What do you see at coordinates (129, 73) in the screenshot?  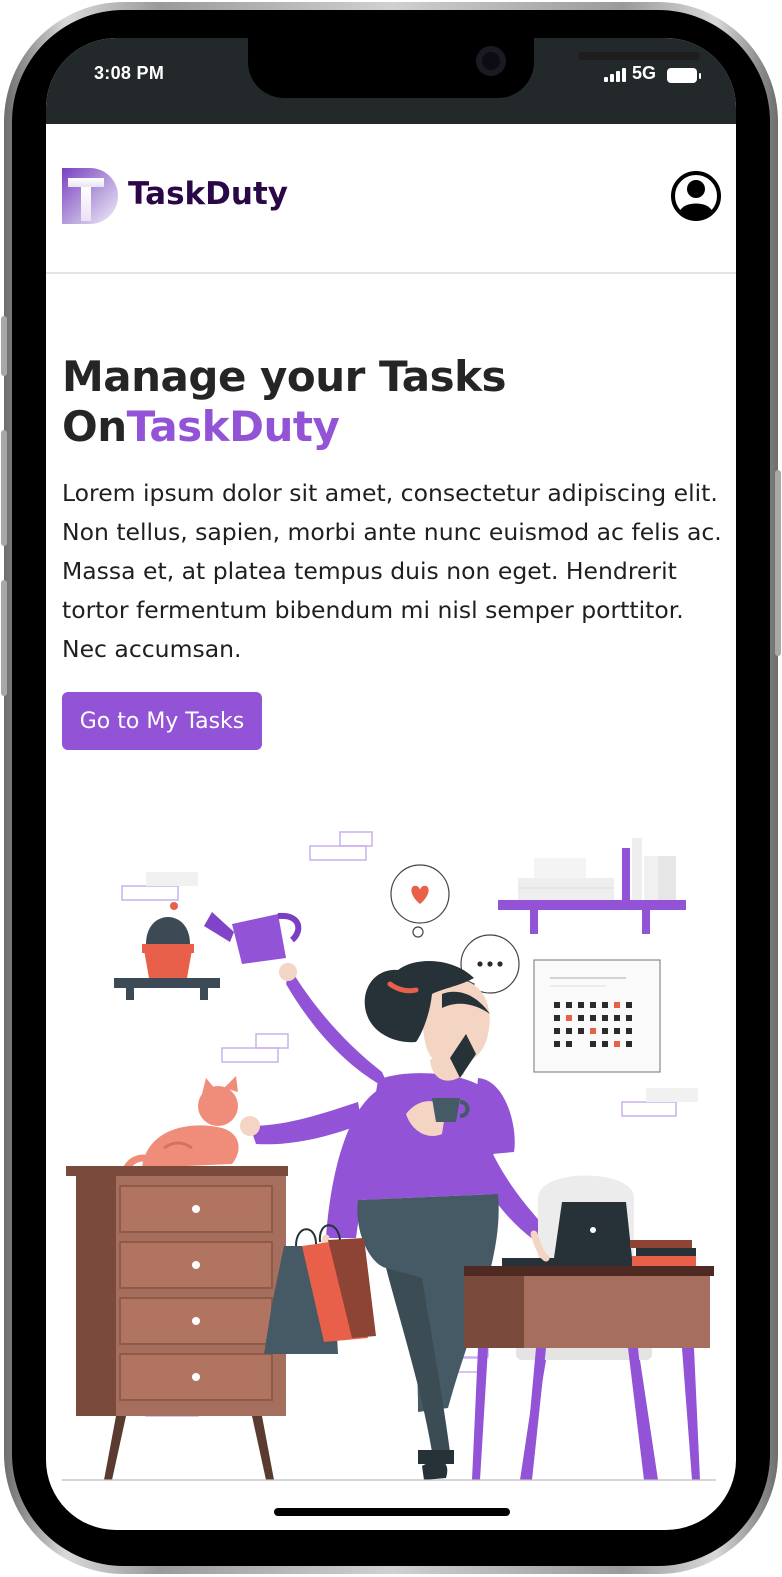 I see `status-time: 3:08 PM` at bounding box center [129, 73].